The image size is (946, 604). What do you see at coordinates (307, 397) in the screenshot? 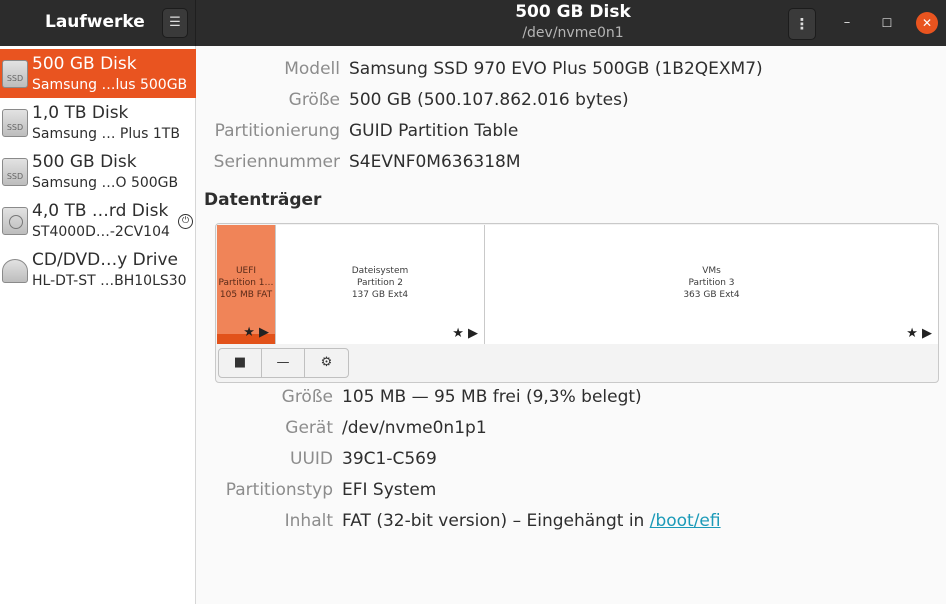
I see `partition-size-label: Größe` at bounding box center [307, 397].